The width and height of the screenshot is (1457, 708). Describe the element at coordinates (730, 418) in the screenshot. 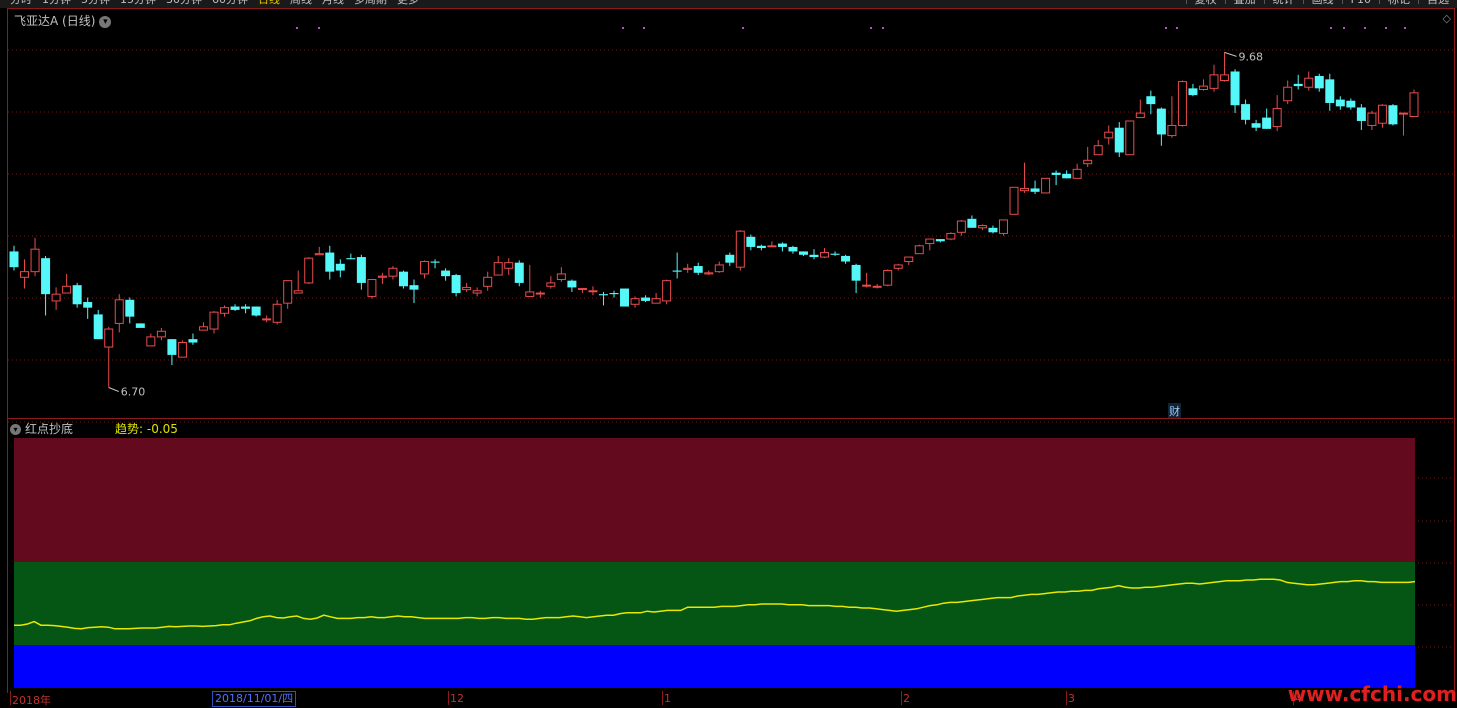

I see `pane-divider` at that location.